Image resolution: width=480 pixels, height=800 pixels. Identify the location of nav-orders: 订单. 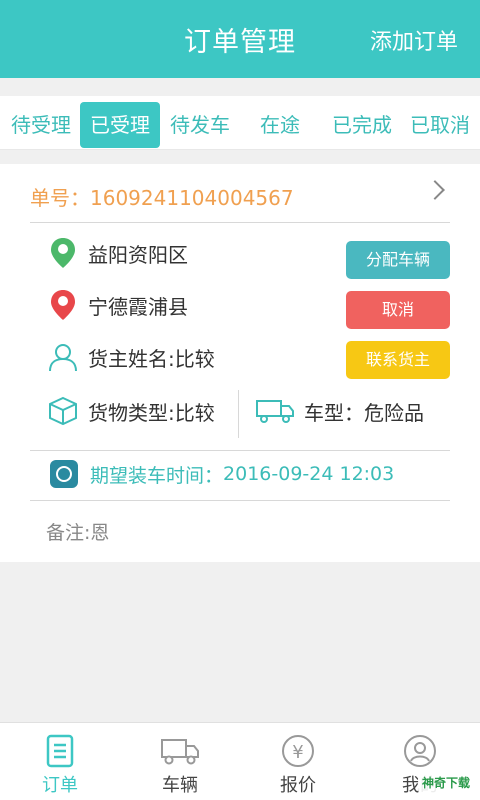
(60, 764).